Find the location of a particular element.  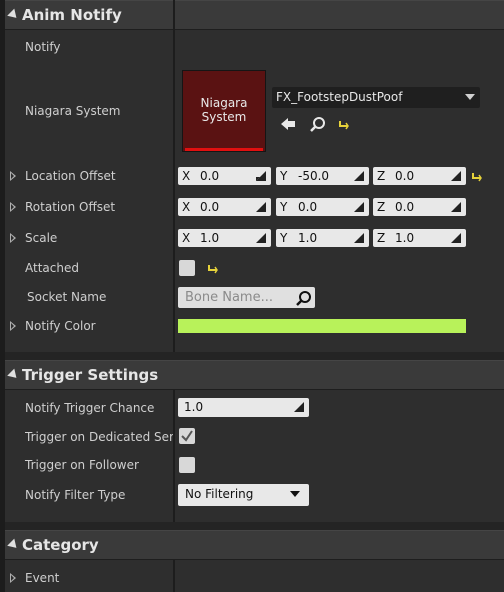

thumbnail-text: Niagara System is located at coordinates (224, 110).